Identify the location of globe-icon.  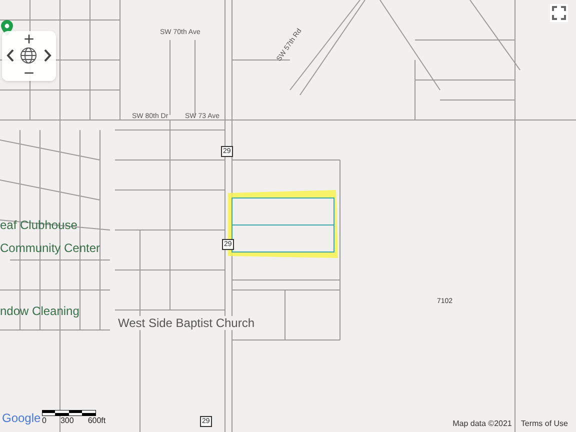
(28, 55).